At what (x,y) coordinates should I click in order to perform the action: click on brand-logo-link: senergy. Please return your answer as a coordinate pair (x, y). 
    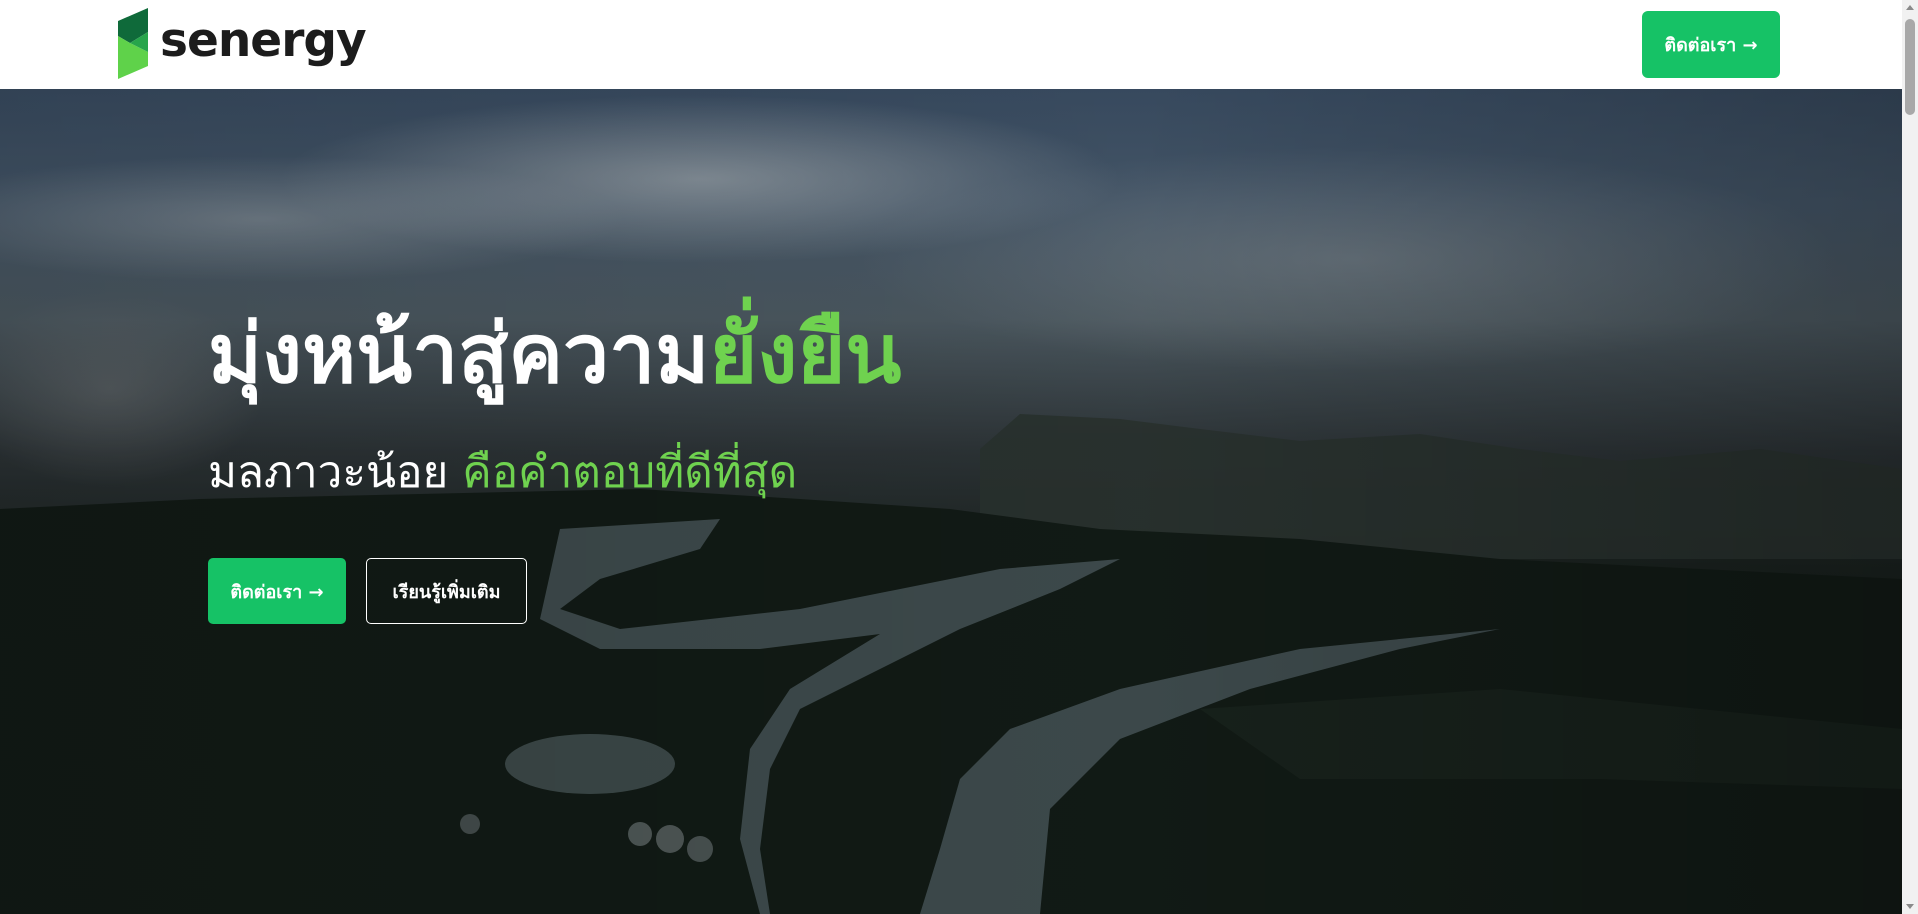
    Looking at the image, I should click on (242, 43).